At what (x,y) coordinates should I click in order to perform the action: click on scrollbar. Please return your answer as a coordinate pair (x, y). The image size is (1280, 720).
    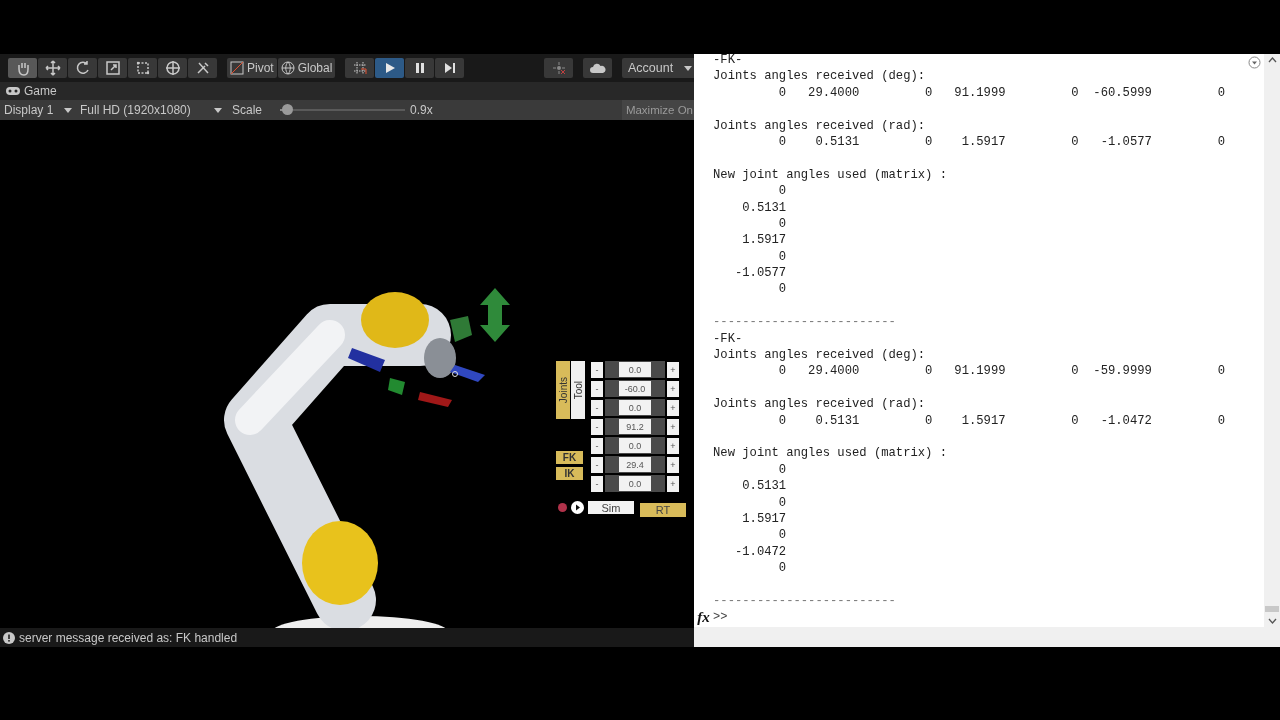
    Looking at the image, I should click on (1272, 340).